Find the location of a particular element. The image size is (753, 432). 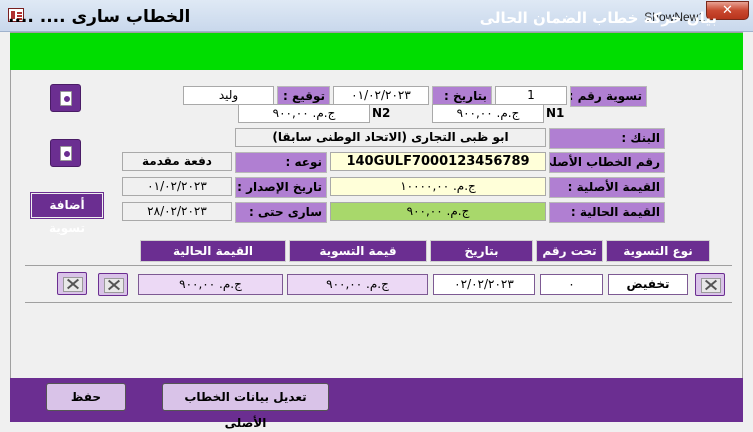

settlement-date-field: ٠١/٠٢/٢٠٢٣ is located at coordinates (381, 95).